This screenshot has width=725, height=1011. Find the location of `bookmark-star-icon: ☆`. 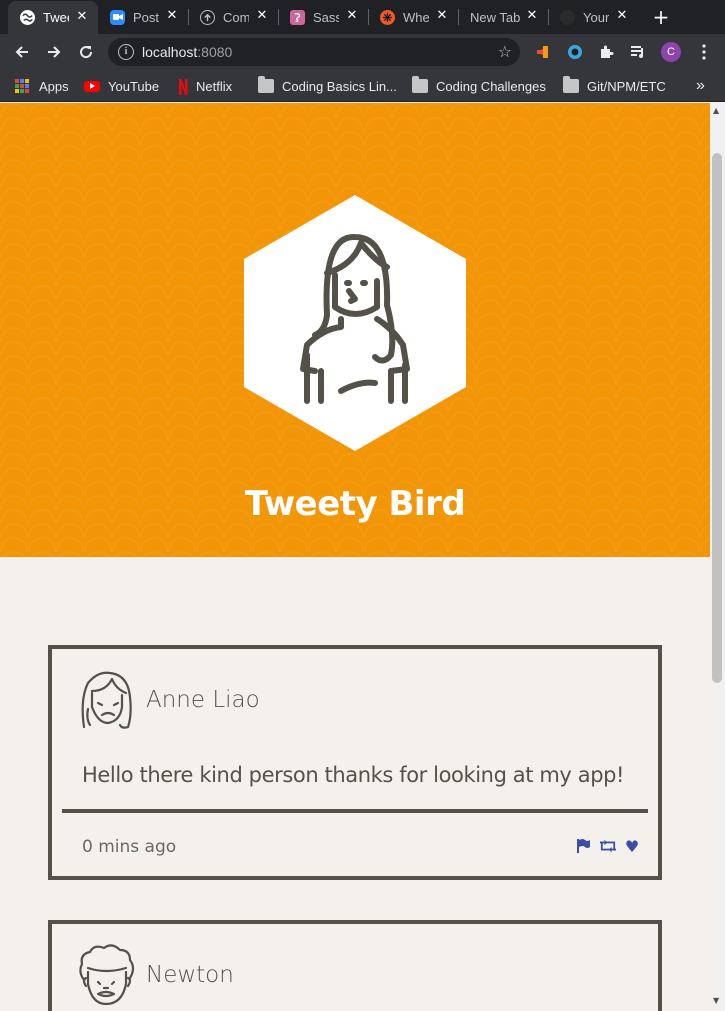

bookmark-star-icon: ☆ is located at coordinates (505, 51).